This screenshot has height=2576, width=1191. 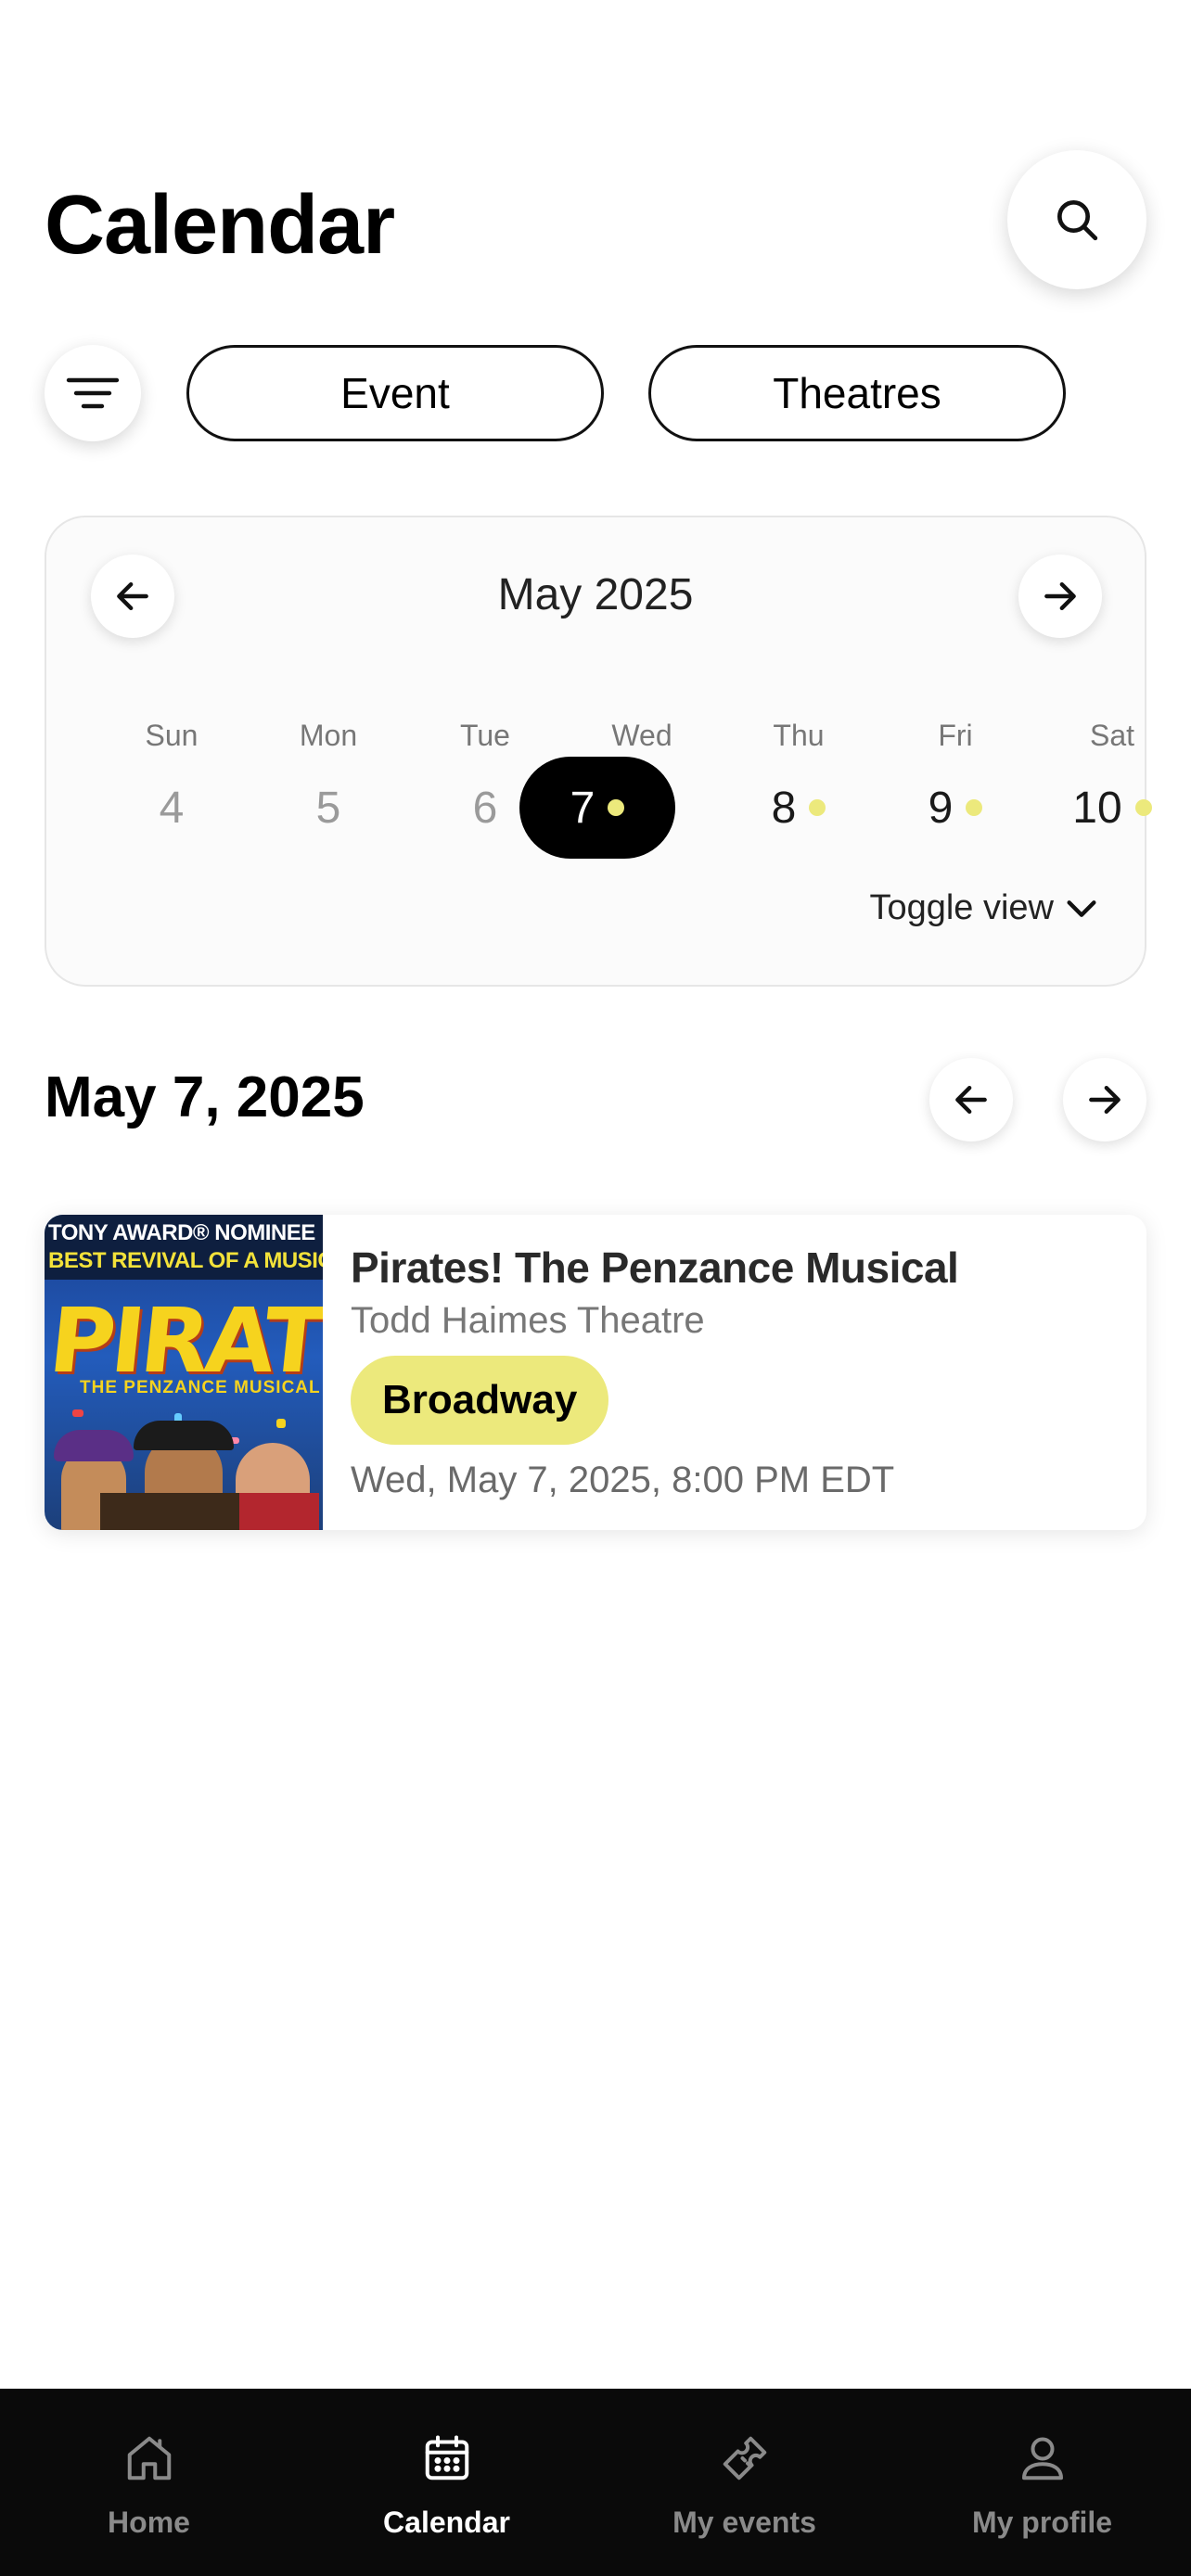 I want to click on arrow-left-icon, so click(x=971, y=1100).